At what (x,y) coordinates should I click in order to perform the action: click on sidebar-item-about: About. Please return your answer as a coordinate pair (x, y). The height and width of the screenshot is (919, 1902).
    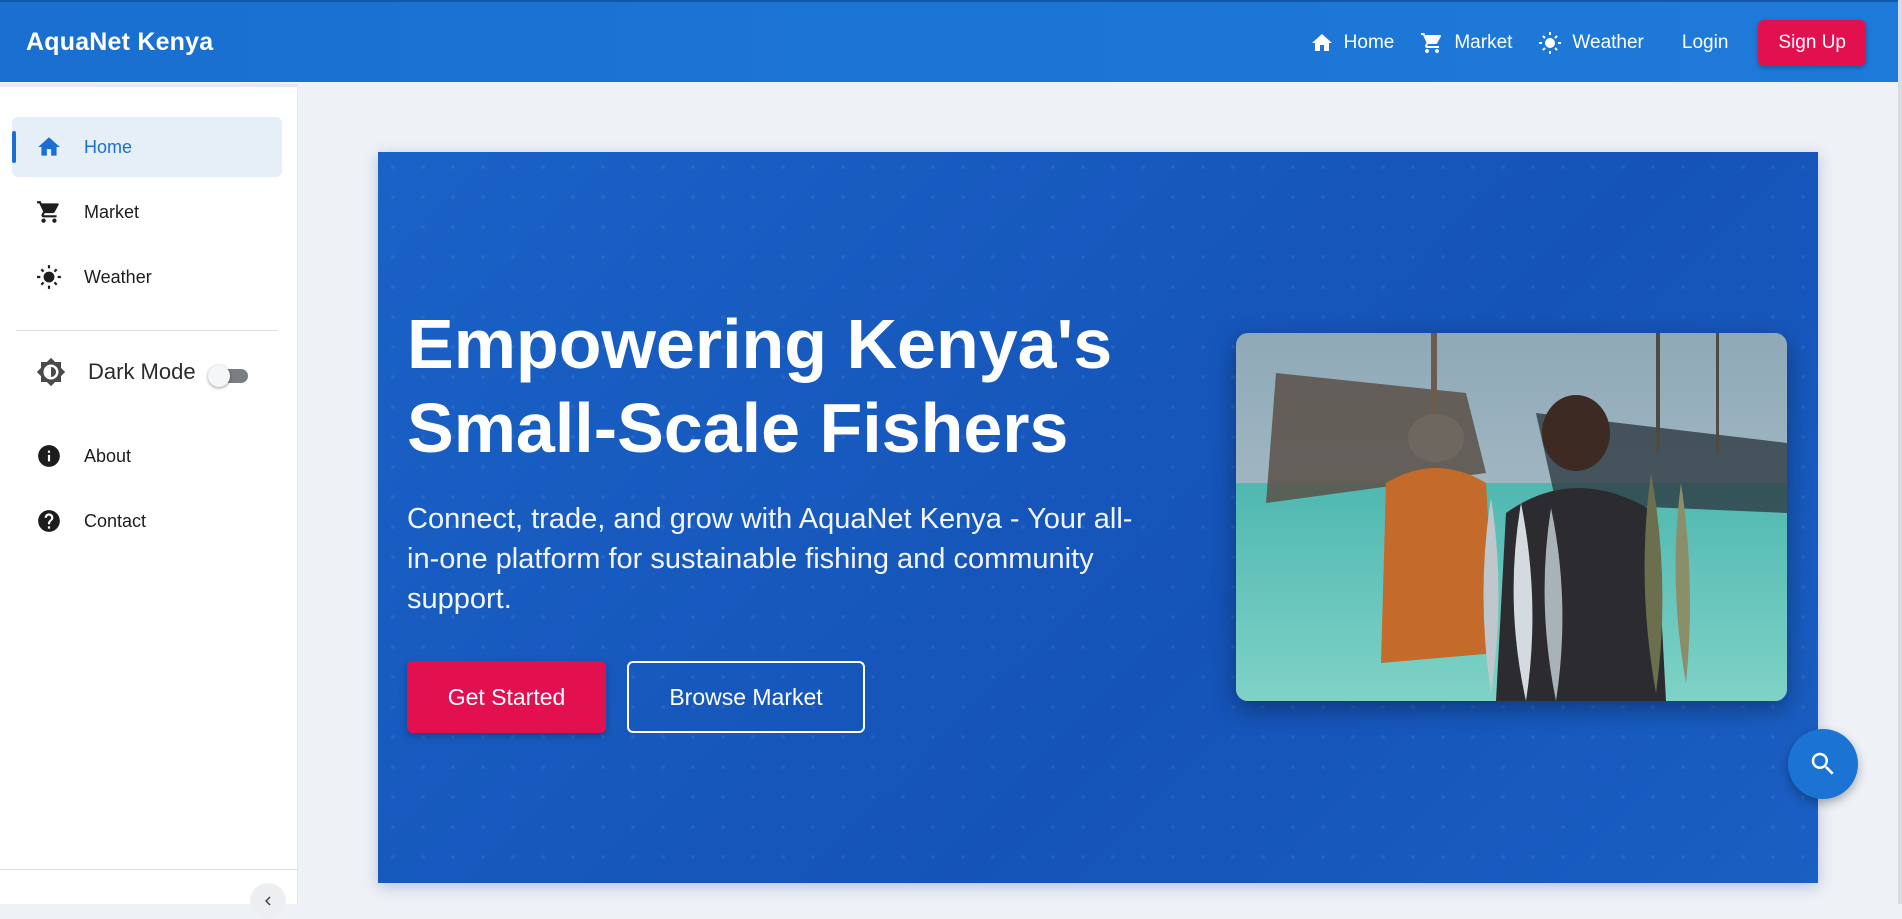
    Looking at the image, I should click on (147, 456).